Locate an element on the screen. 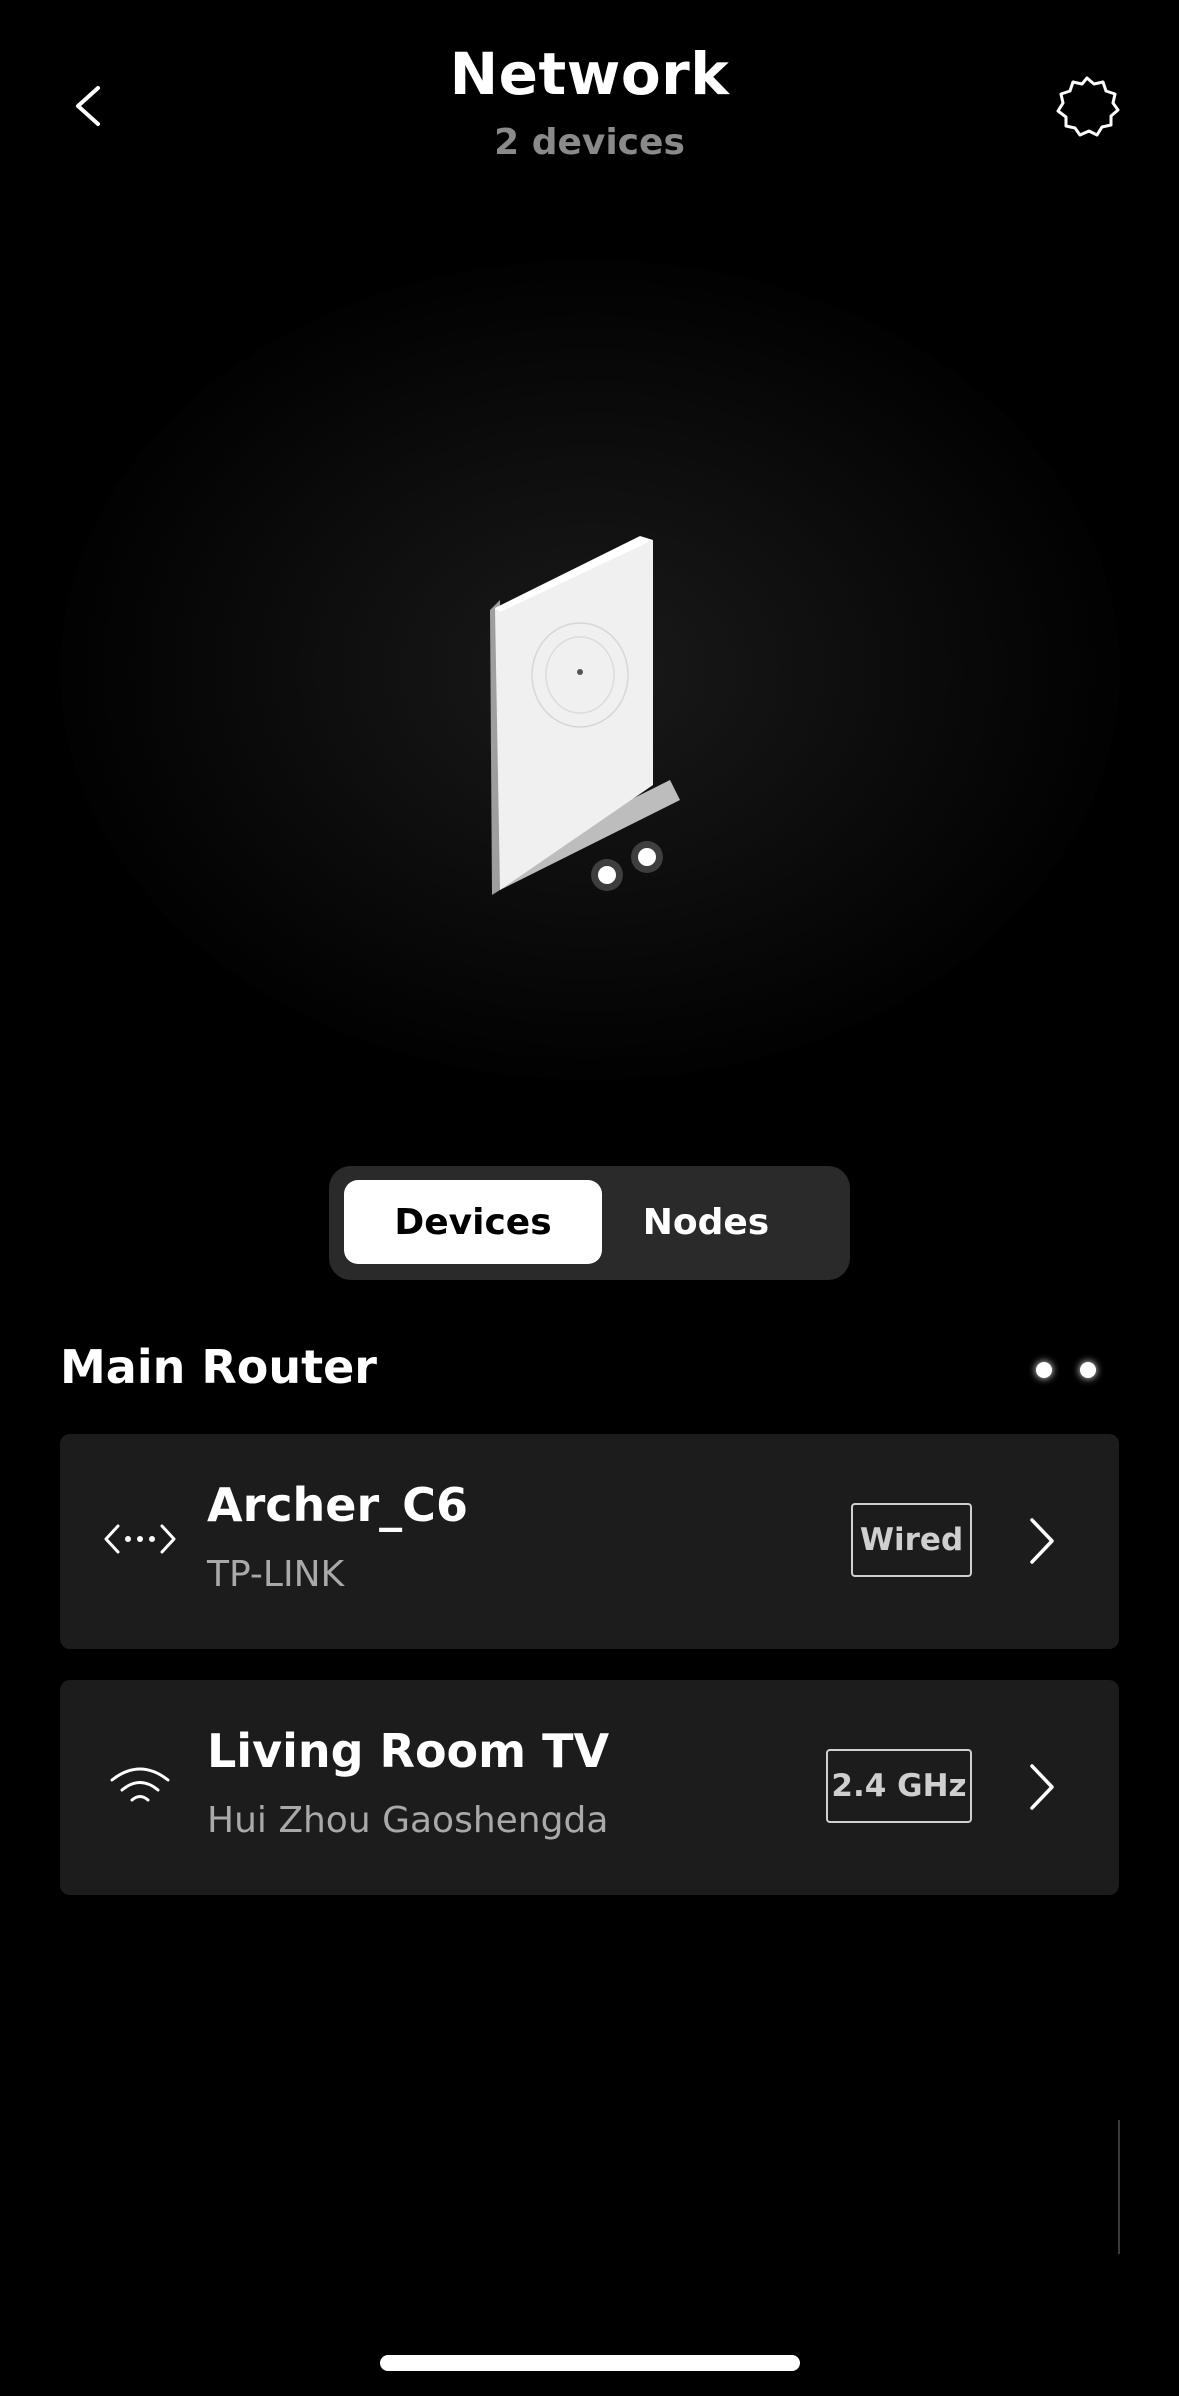 The width and height of the screenshot is (1179, 2396). device-name: Archer_C6 is located at coordinates (337, 1505).